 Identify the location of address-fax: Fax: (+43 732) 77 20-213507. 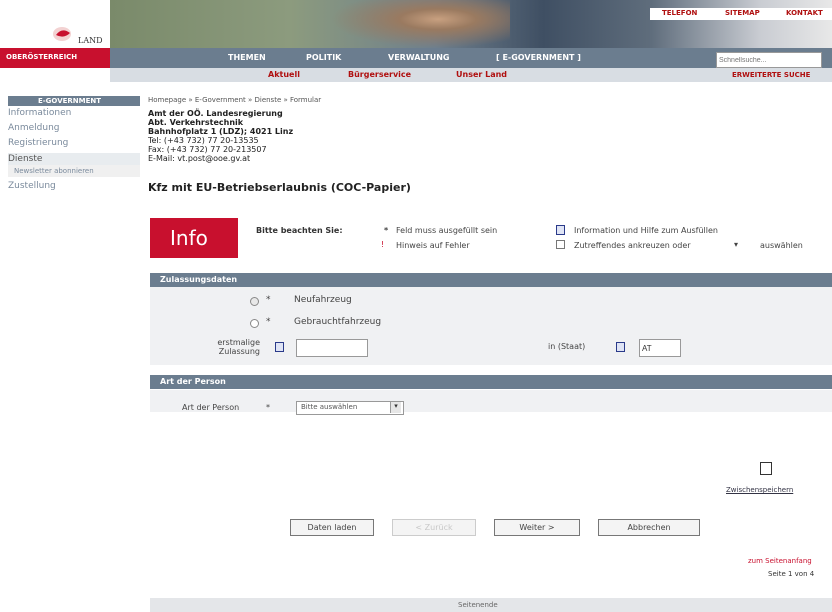
(207, 149).